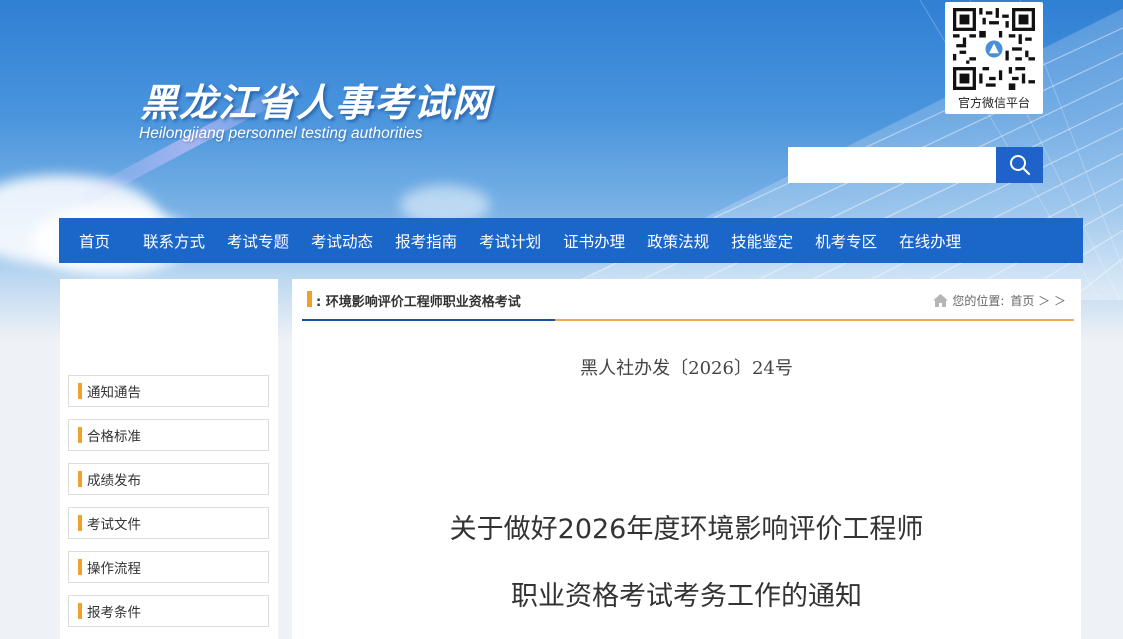  I want to click on sidebar-item-label: 合格标准, so click(114, 437).